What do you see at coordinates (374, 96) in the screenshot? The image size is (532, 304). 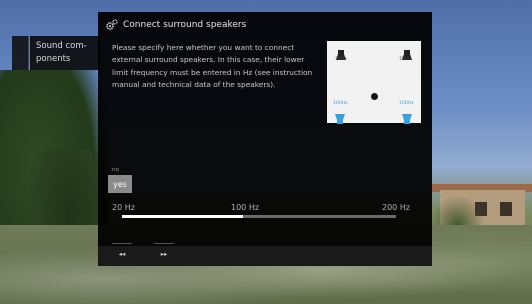 I see `listener-position-icon` at bounding box center [374, 96].